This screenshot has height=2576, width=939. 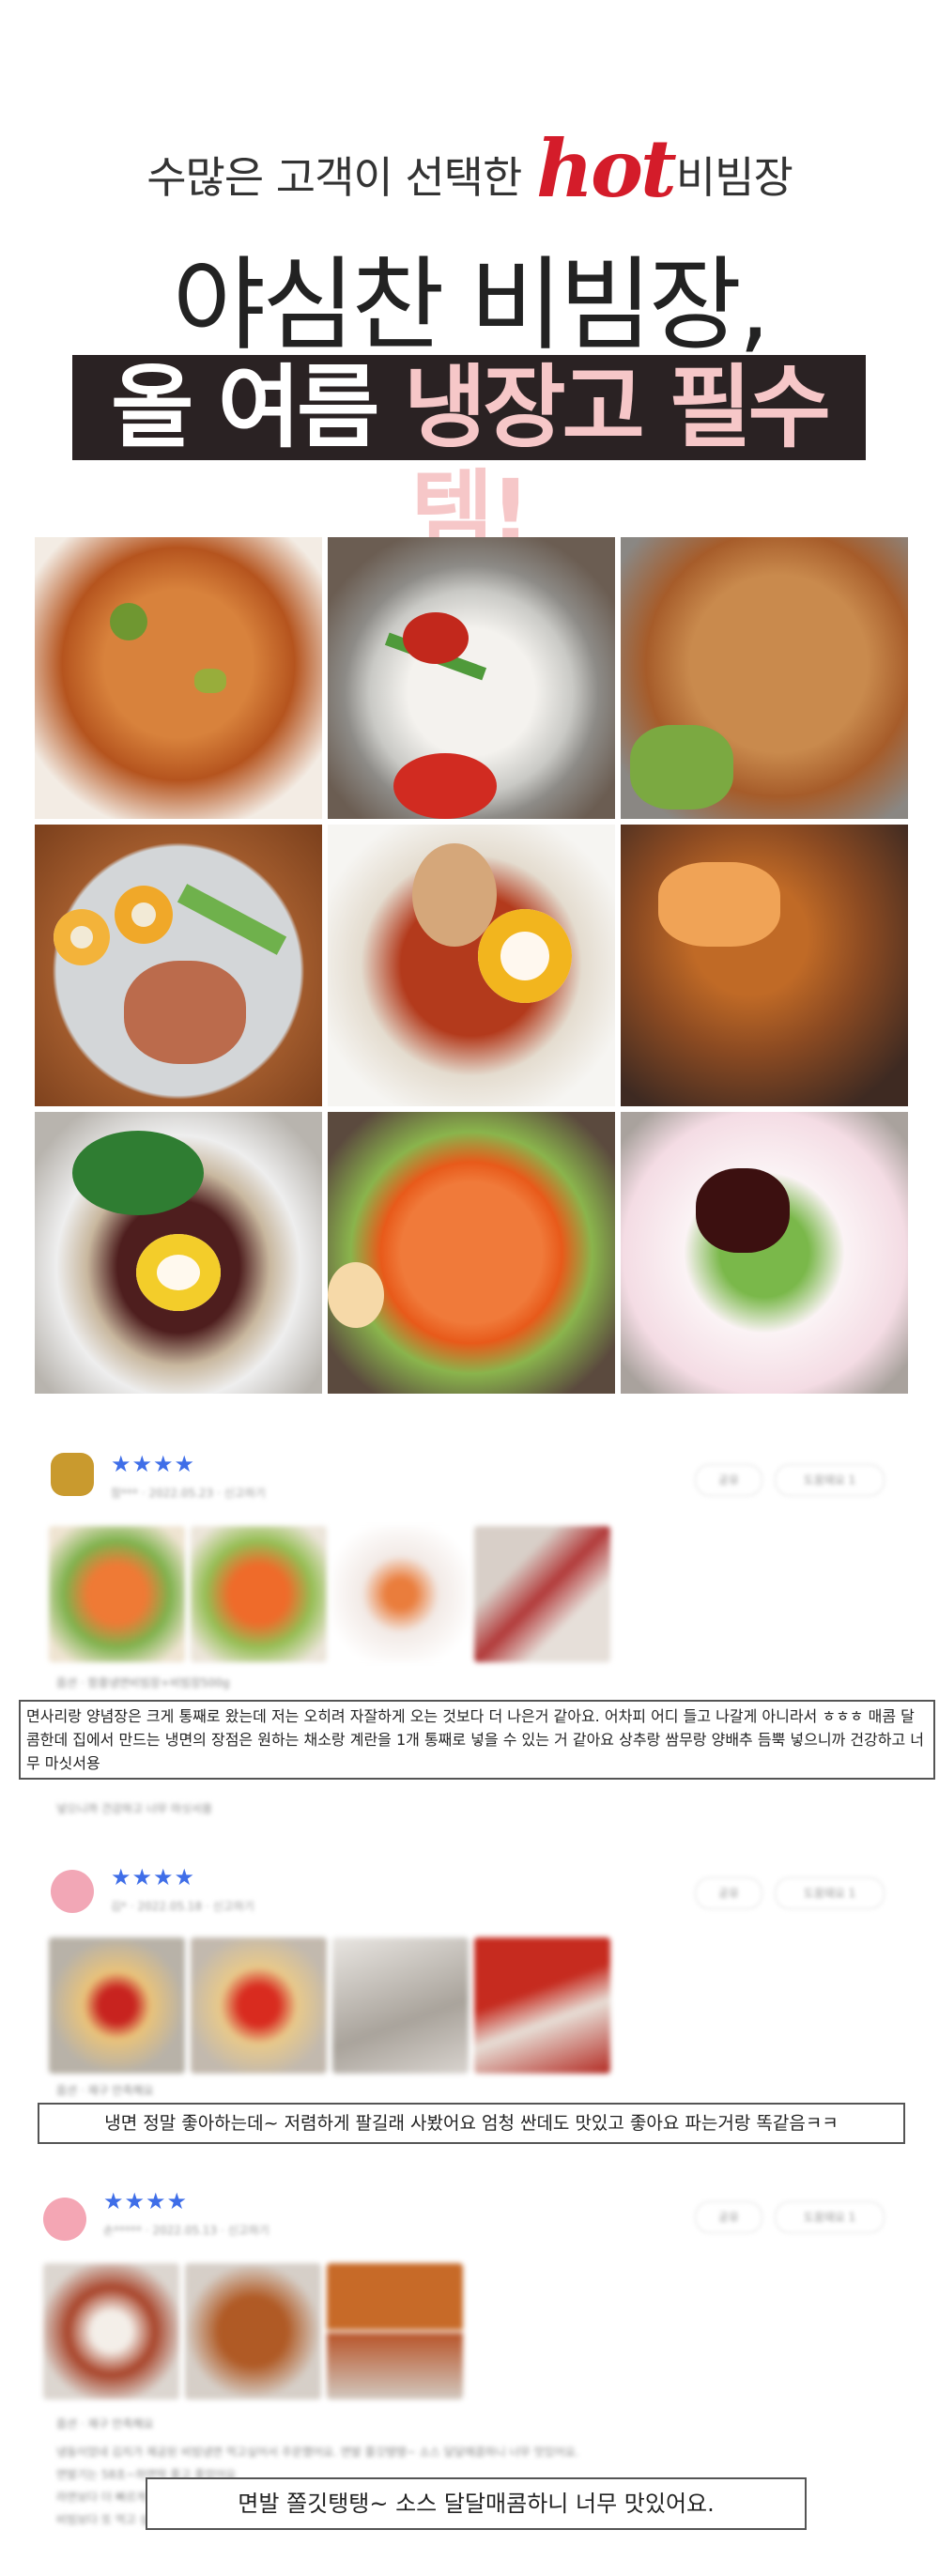 What do you see at coordinates (617, 460) in the screenshot?
I see `banner-highlight: 냉장고 필수템!` at bounding box center [617, 460].